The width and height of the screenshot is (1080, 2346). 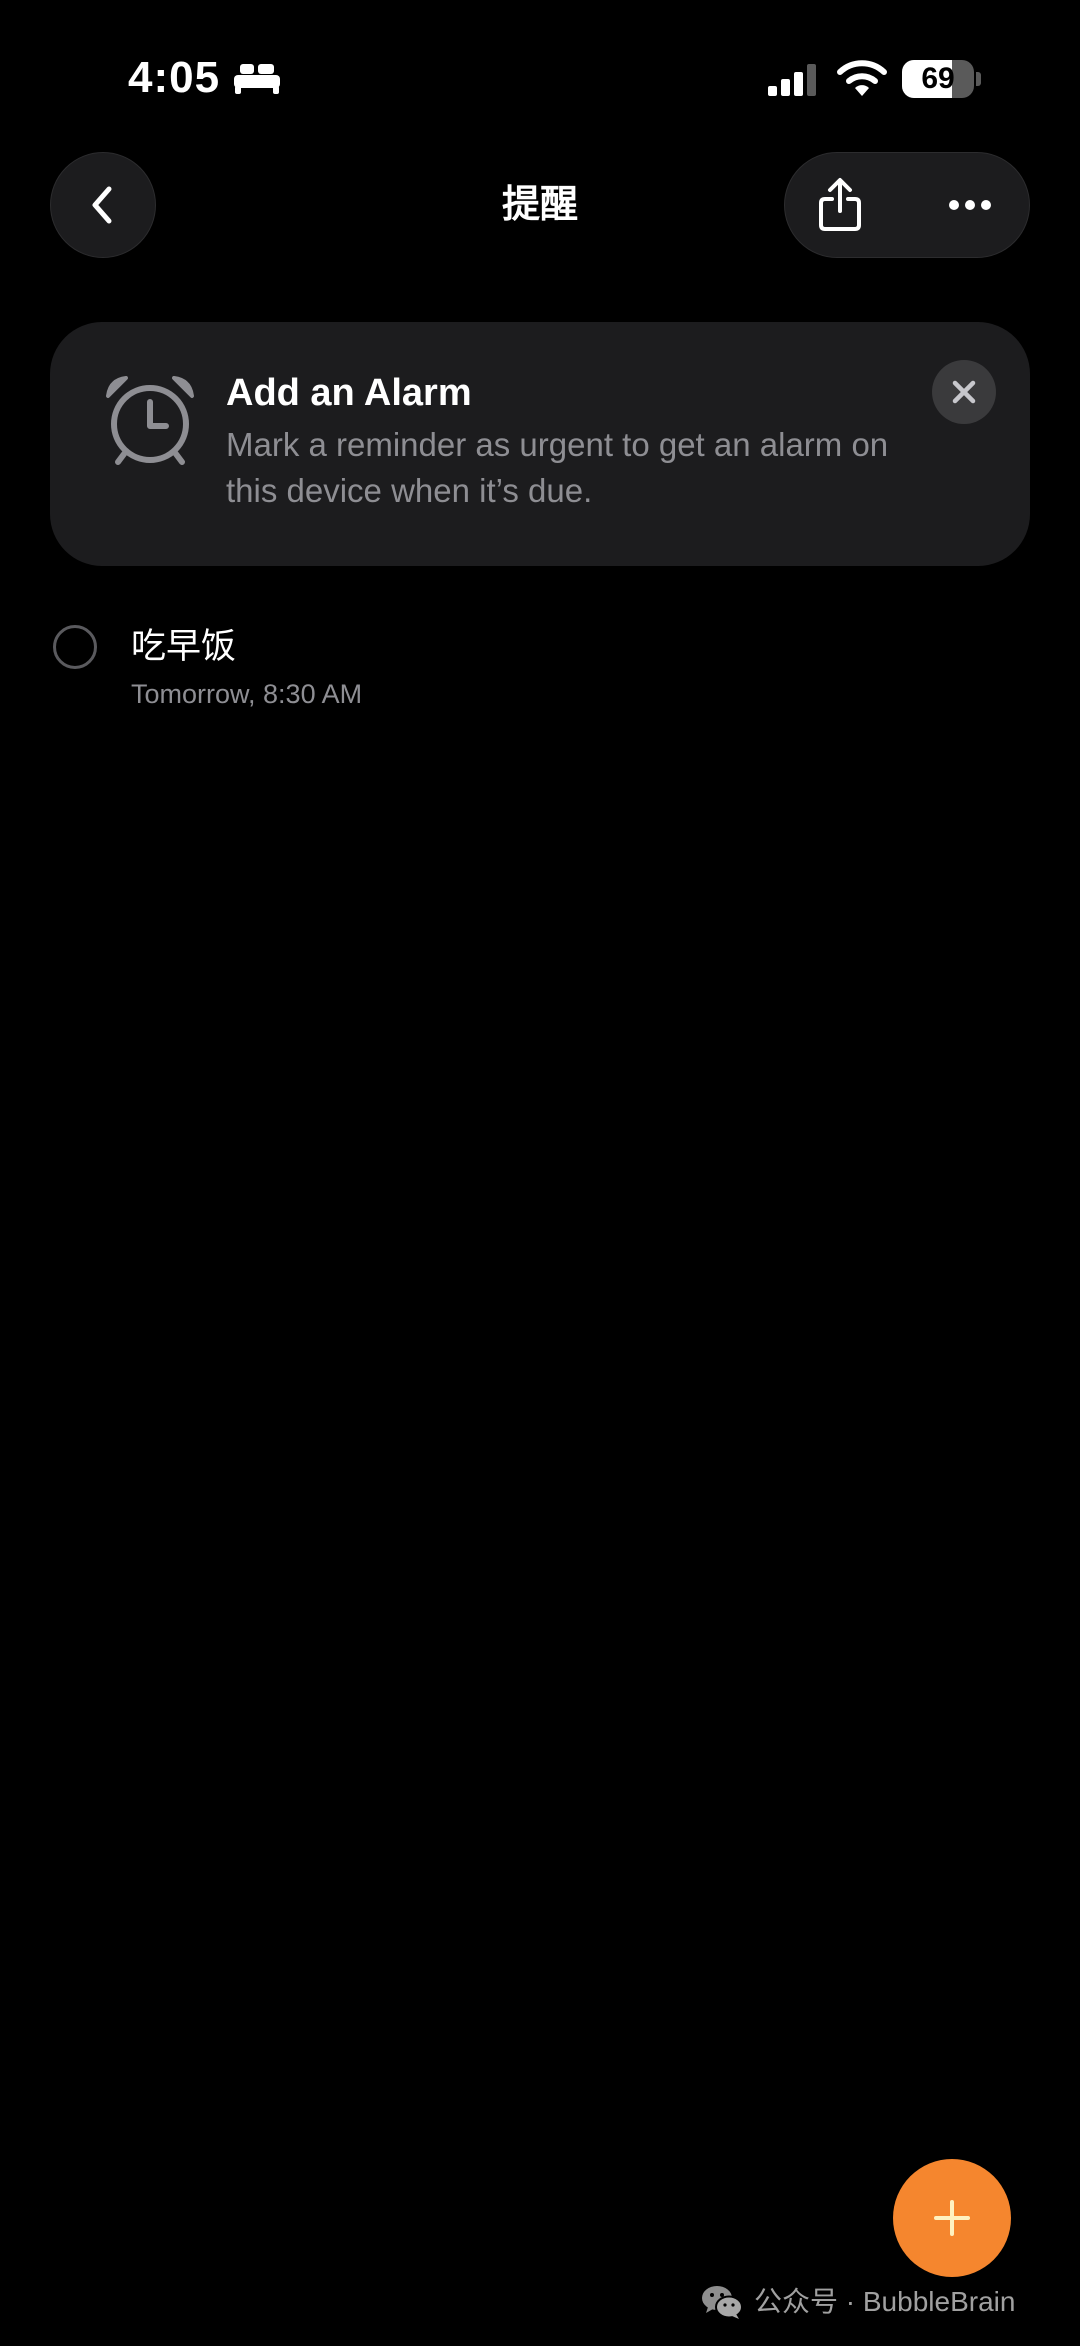 I want to click on add-reminder-button, so click(x=952, y=2218).